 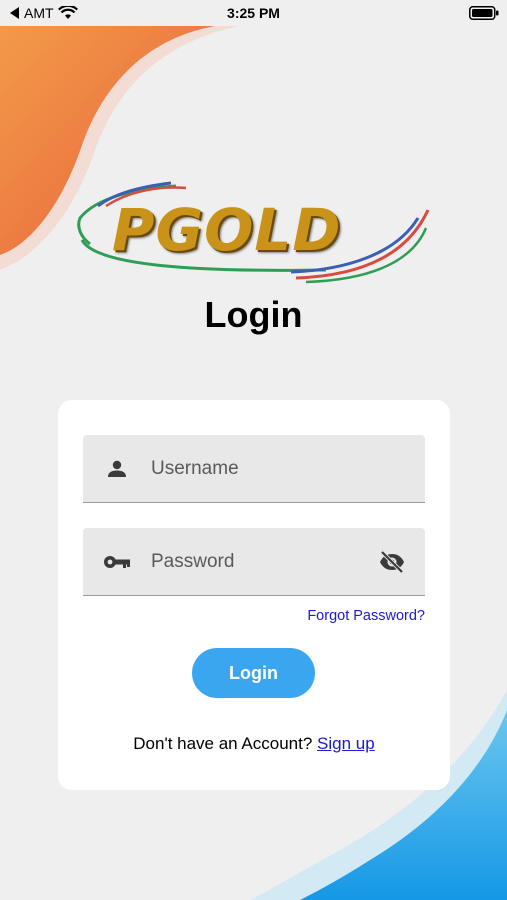 I want to click on eye-off-icon, so click(x=392, y=562).